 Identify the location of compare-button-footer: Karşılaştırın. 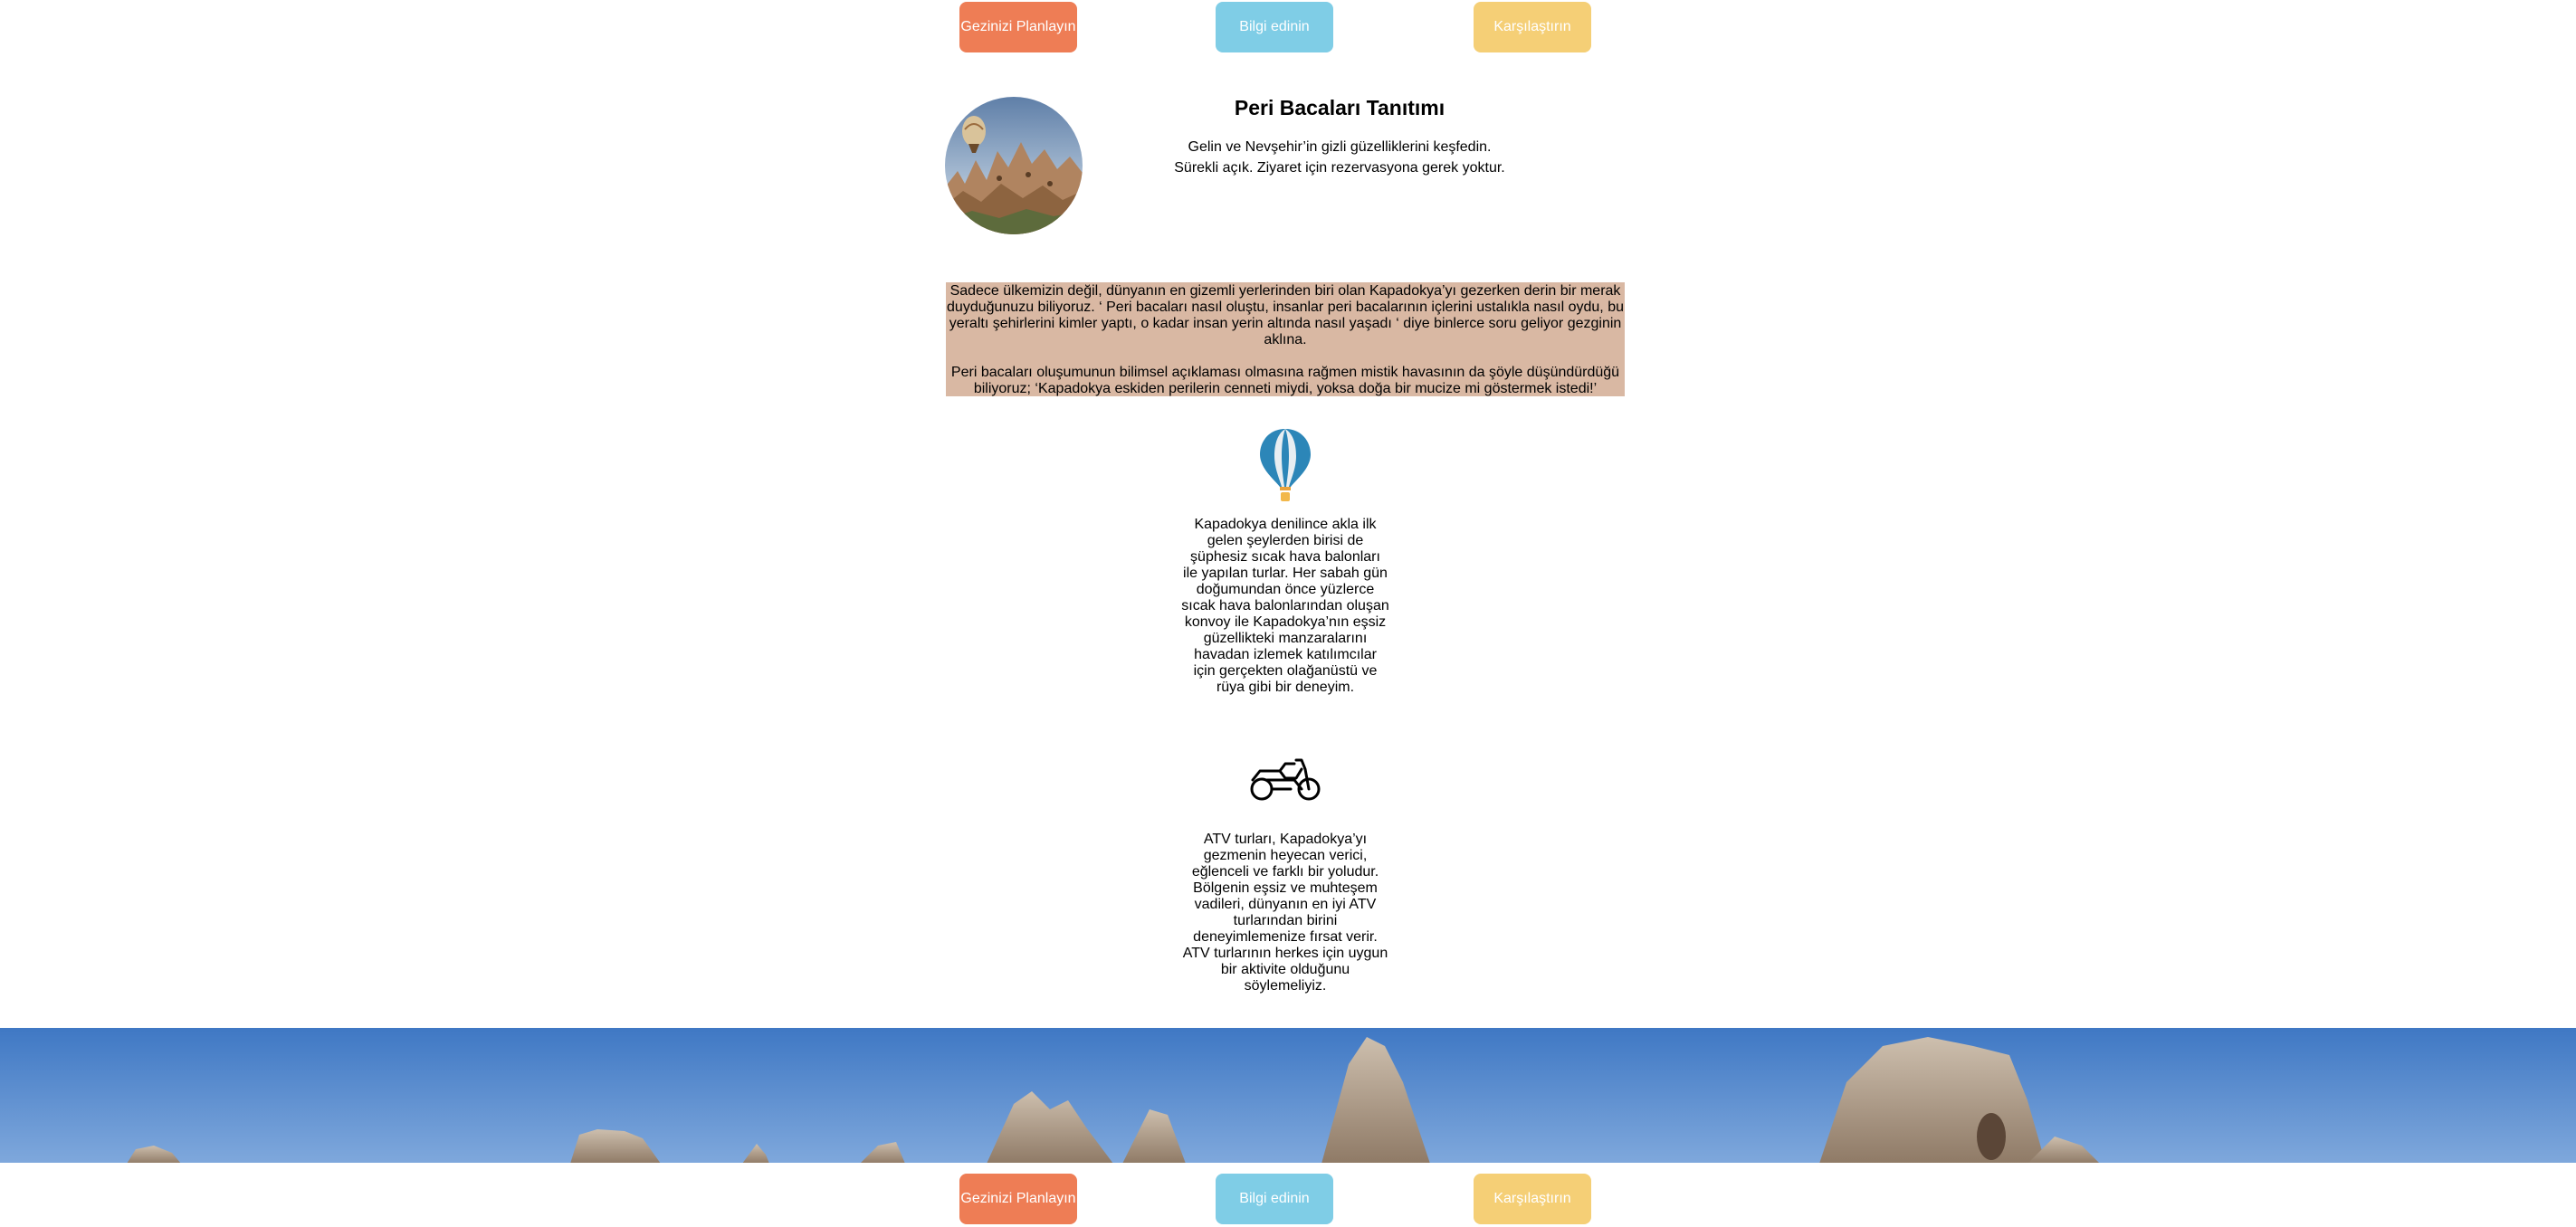
(1533, 1199).